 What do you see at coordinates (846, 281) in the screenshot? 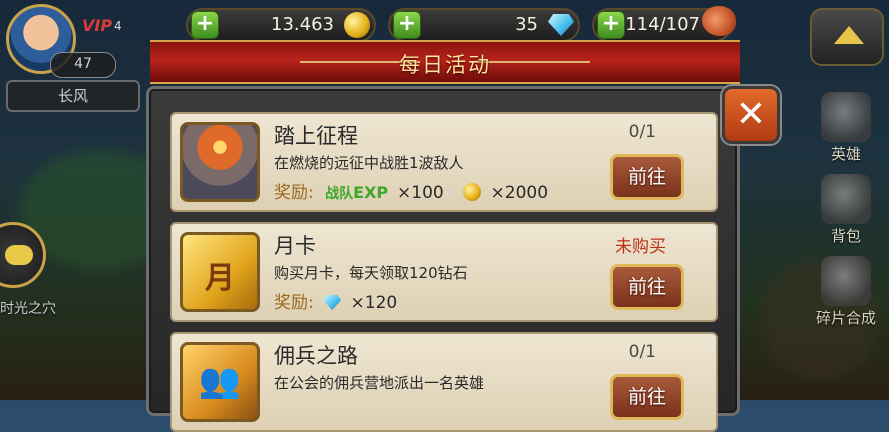
I see `puzzle-piece-icon` at bounding box center [846, 281].